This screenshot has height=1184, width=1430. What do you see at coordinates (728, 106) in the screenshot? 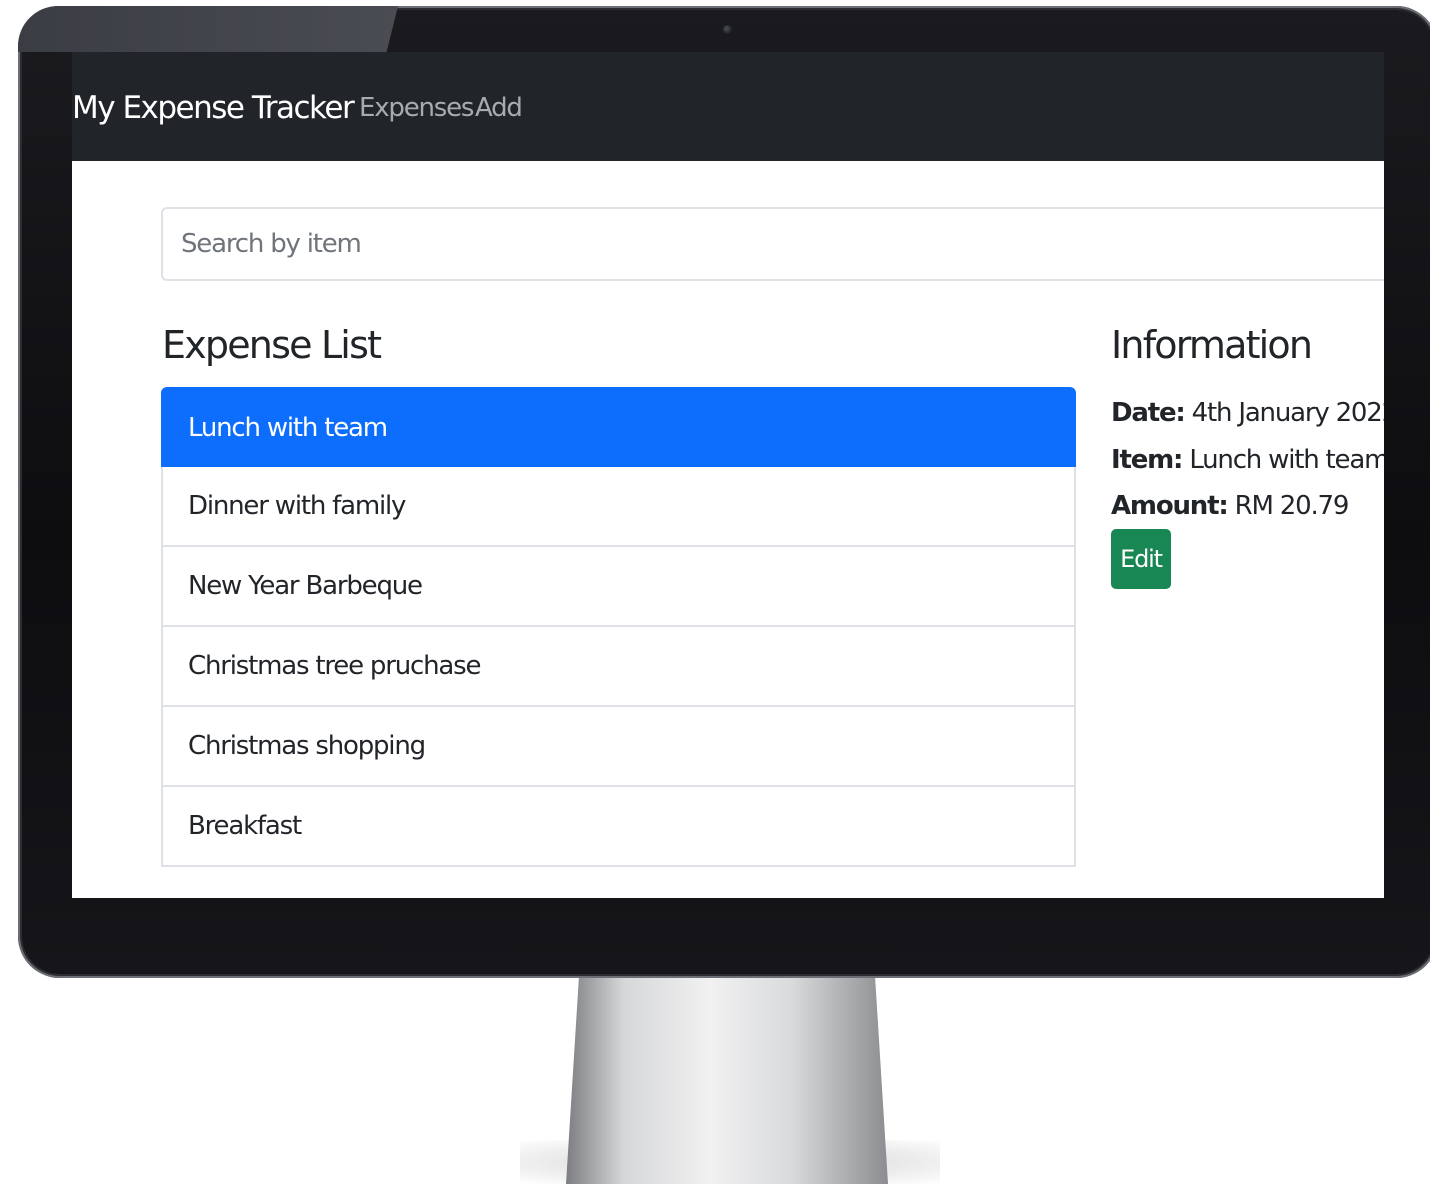
I see `top-navbar: My Expense Tracker Expenses Add` at bounding box center [728, 106].